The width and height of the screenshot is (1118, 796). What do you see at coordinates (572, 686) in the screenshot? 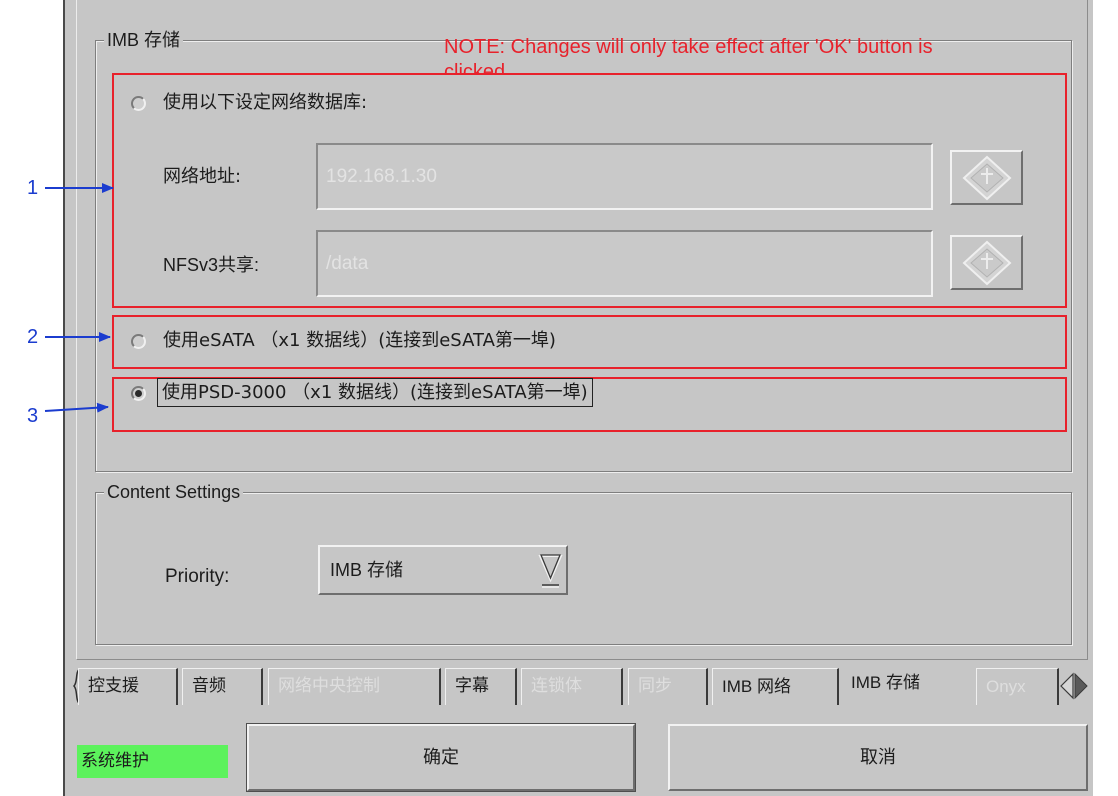
I see `tab-4: 连锁体` at bounding box center [572, 686].